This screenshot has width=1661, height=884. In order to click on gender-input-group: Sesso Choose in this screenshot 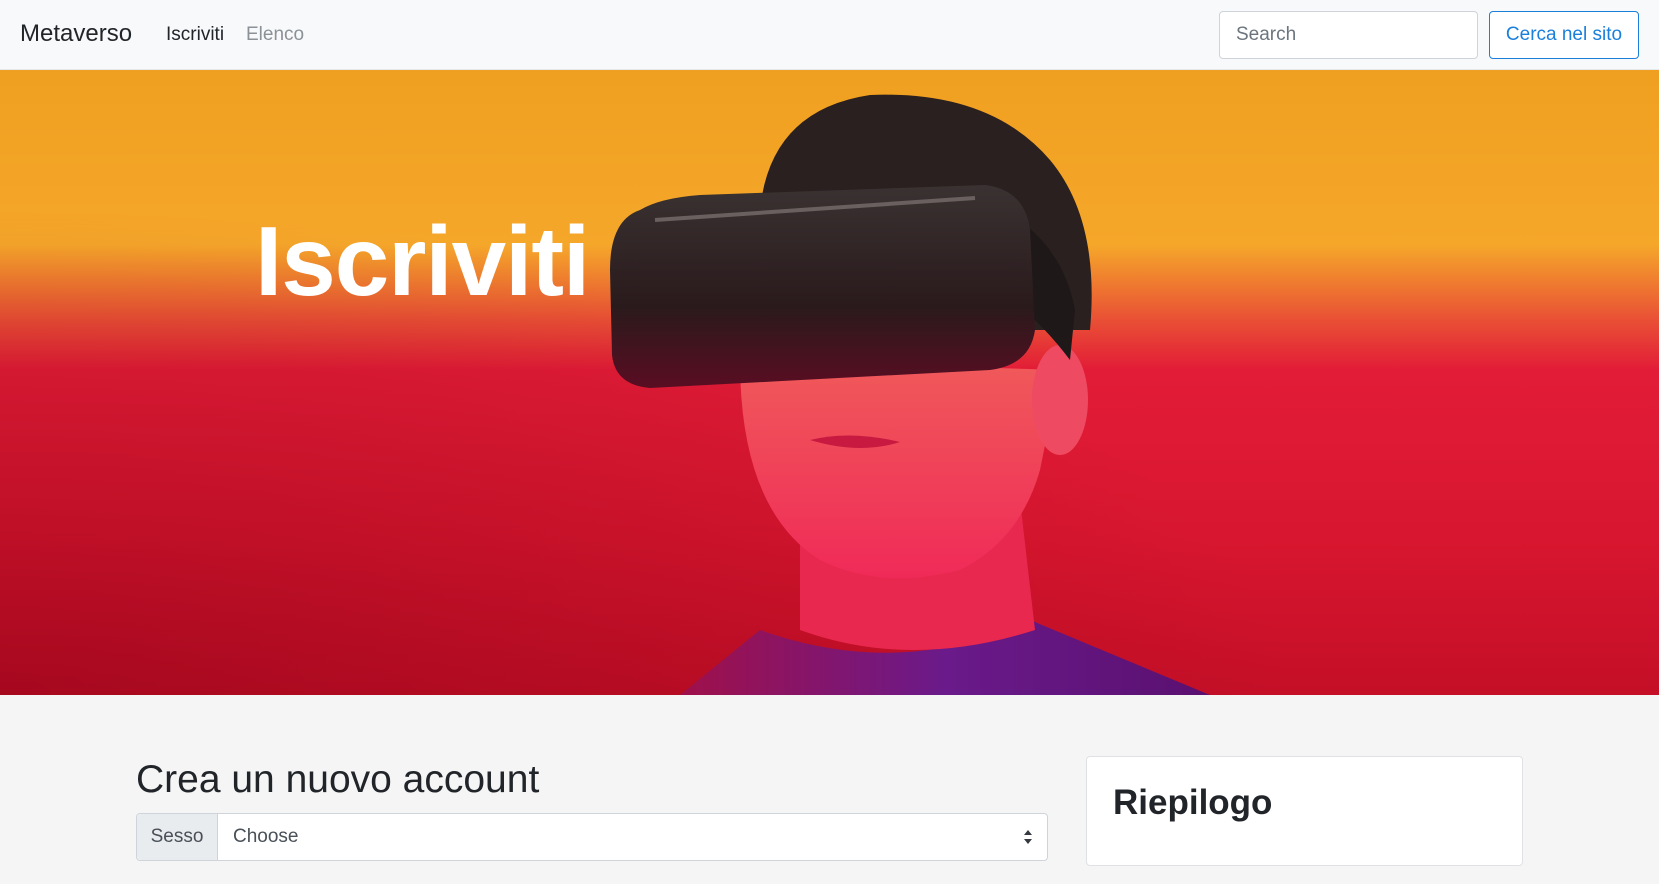, I will do `click(592, 837)`.